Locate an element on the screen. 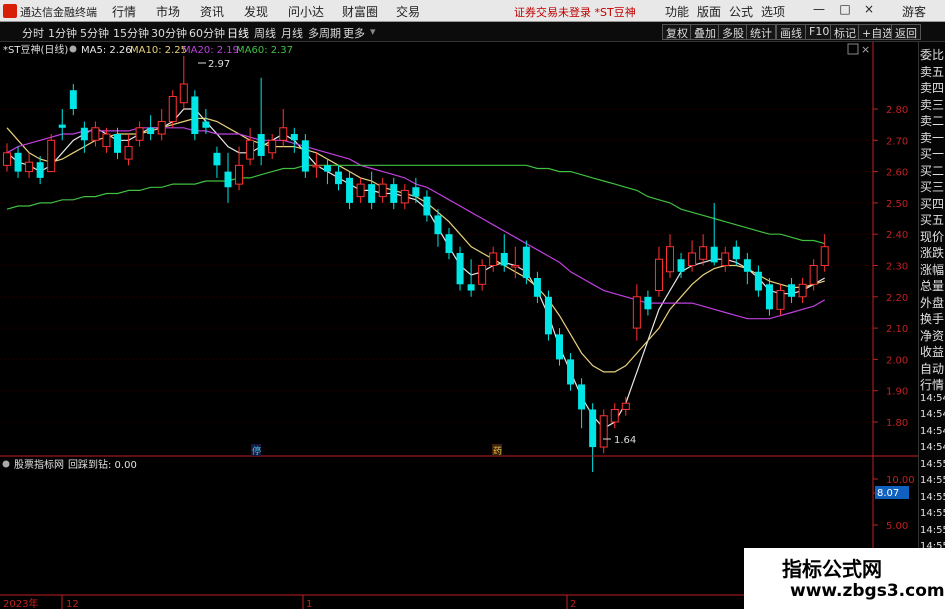  sub-settings-dot-icon is located at coordinates (6, 464).